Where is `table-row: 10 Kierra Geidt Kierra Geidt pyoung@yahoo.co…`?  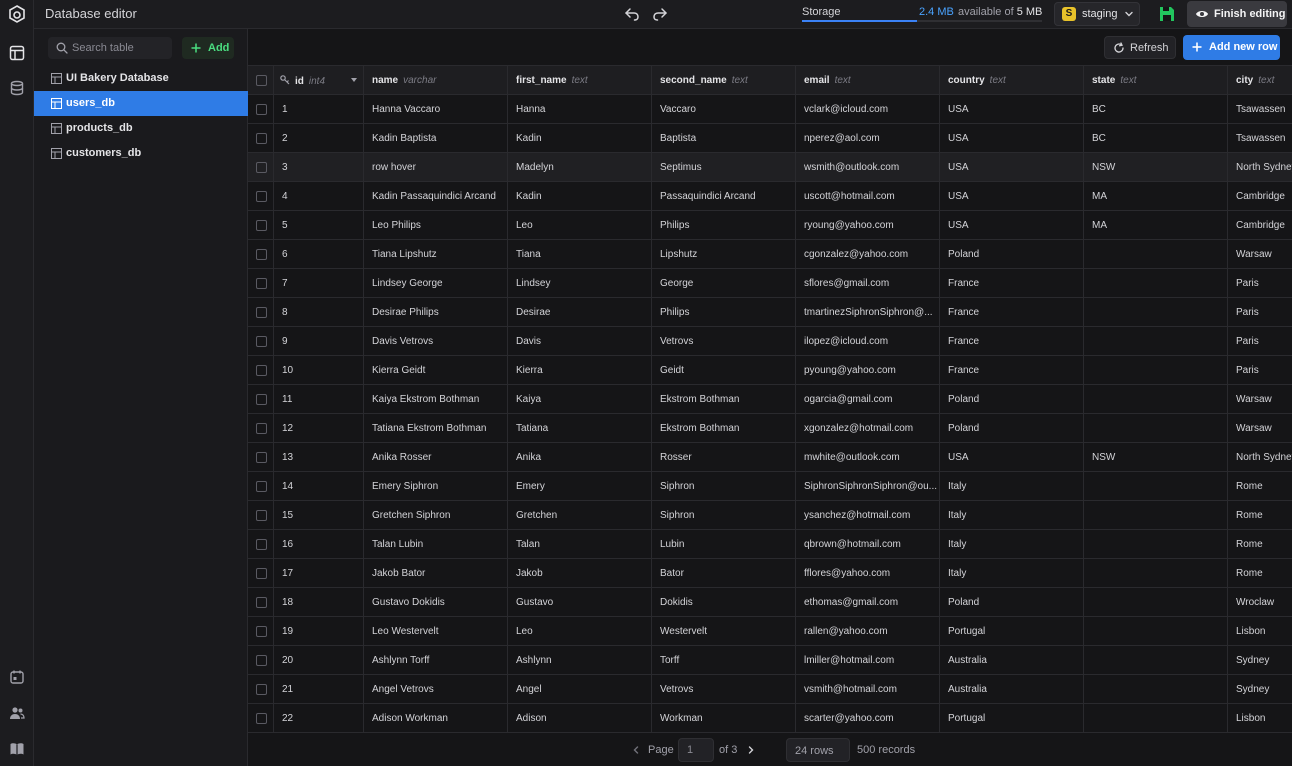 table-row: 10 Kierra Geidt Kierra Geidt pyoung@yahoo.co… is located at coordinates (770, 370).